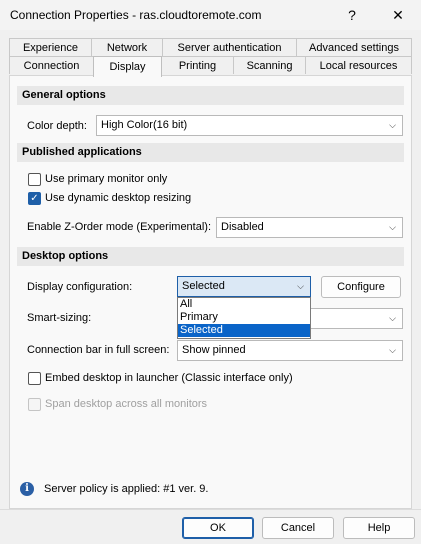  I want to click on close-icon: ✕, so click(398, 15).